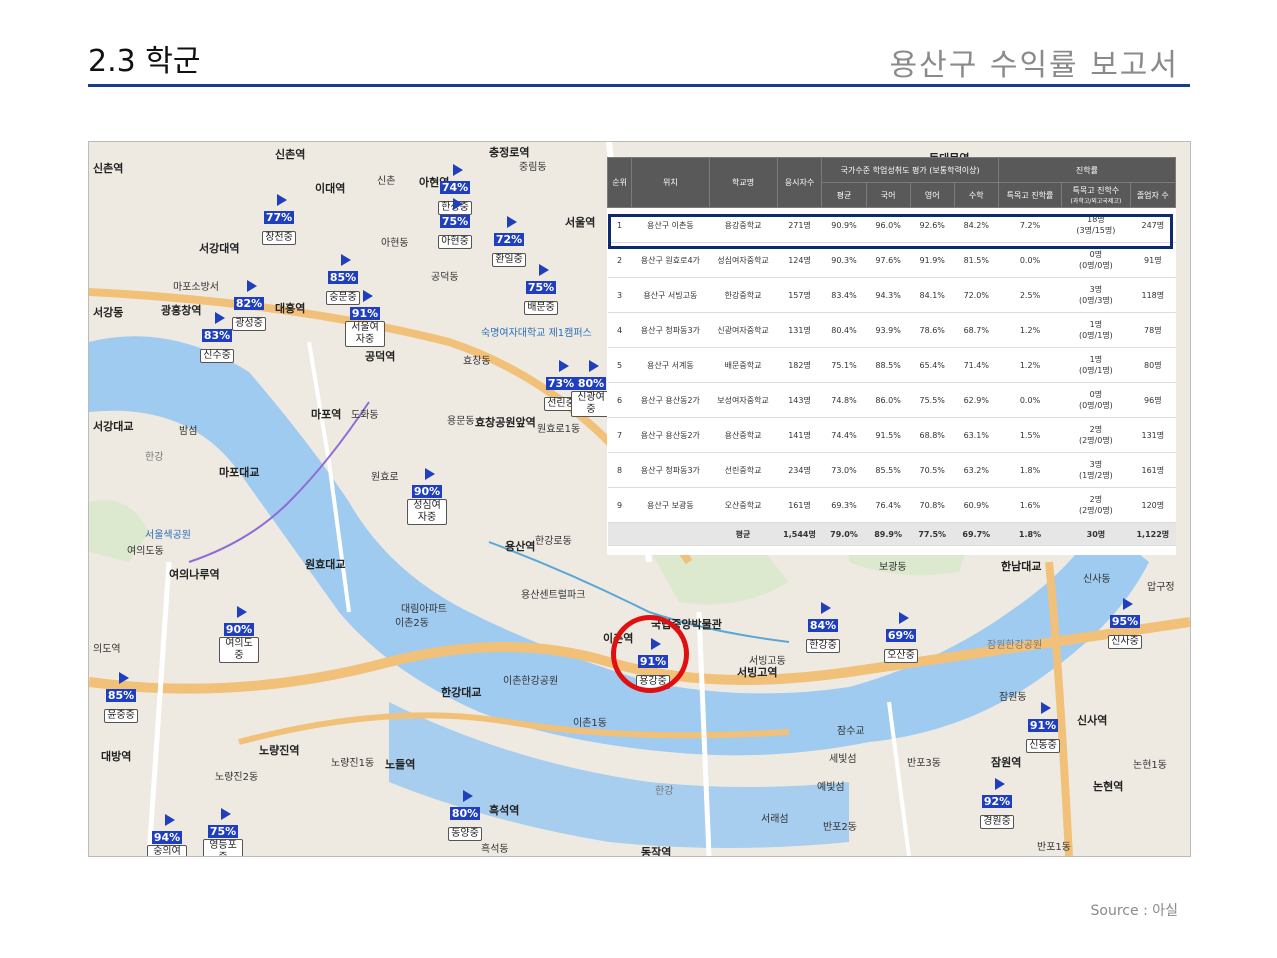 This screenshot has width=1277, height=958. I want to click on table-cell: 70.8%, so click(932, 505).